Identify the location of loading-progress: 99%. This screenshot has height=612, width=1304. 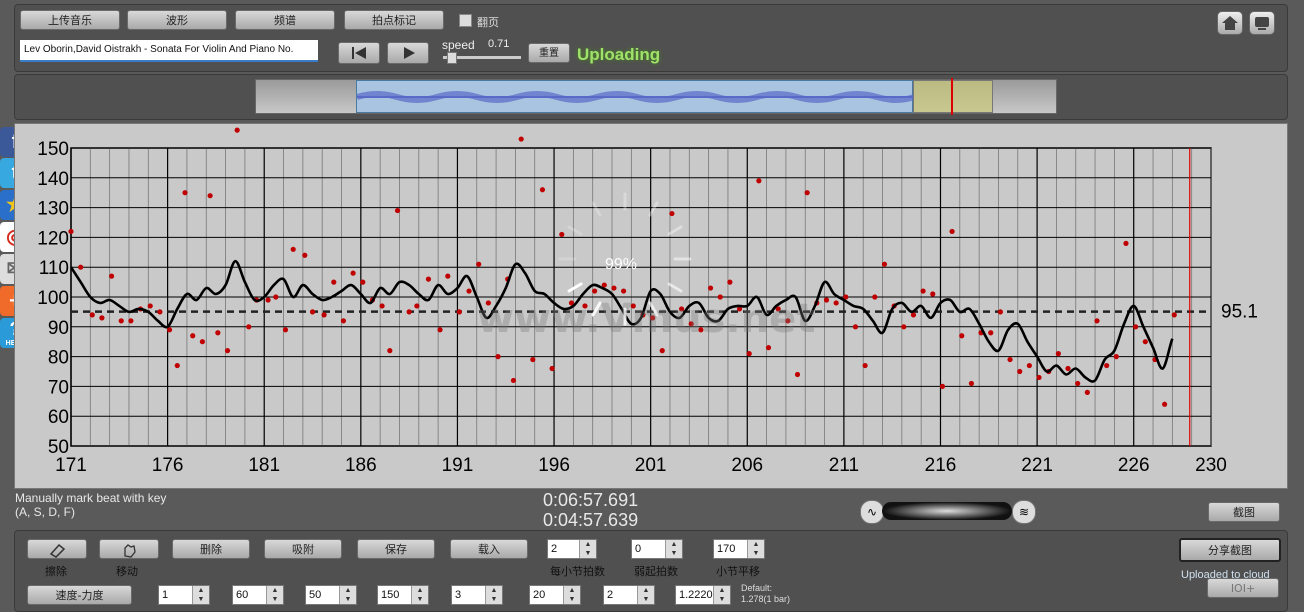
(621, 264).